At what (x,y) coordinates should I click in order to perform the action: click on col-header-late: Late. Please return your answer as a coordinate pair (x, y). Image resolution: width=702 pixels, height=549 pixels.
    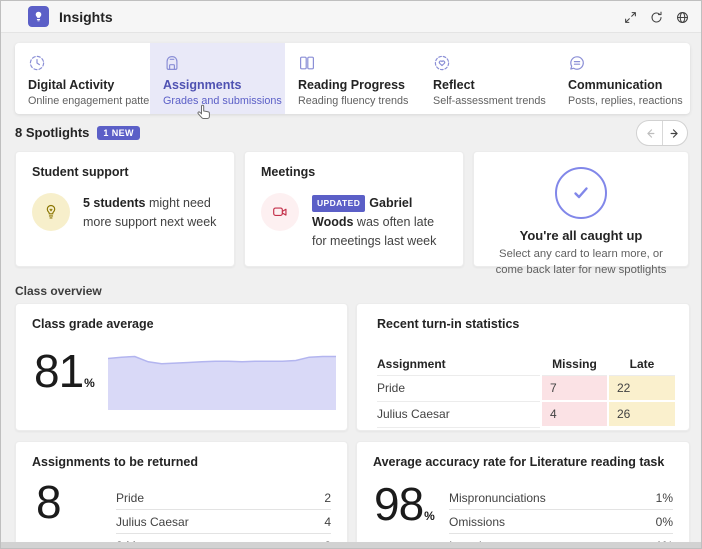
    Looking at the image, I should click on (642, 364).